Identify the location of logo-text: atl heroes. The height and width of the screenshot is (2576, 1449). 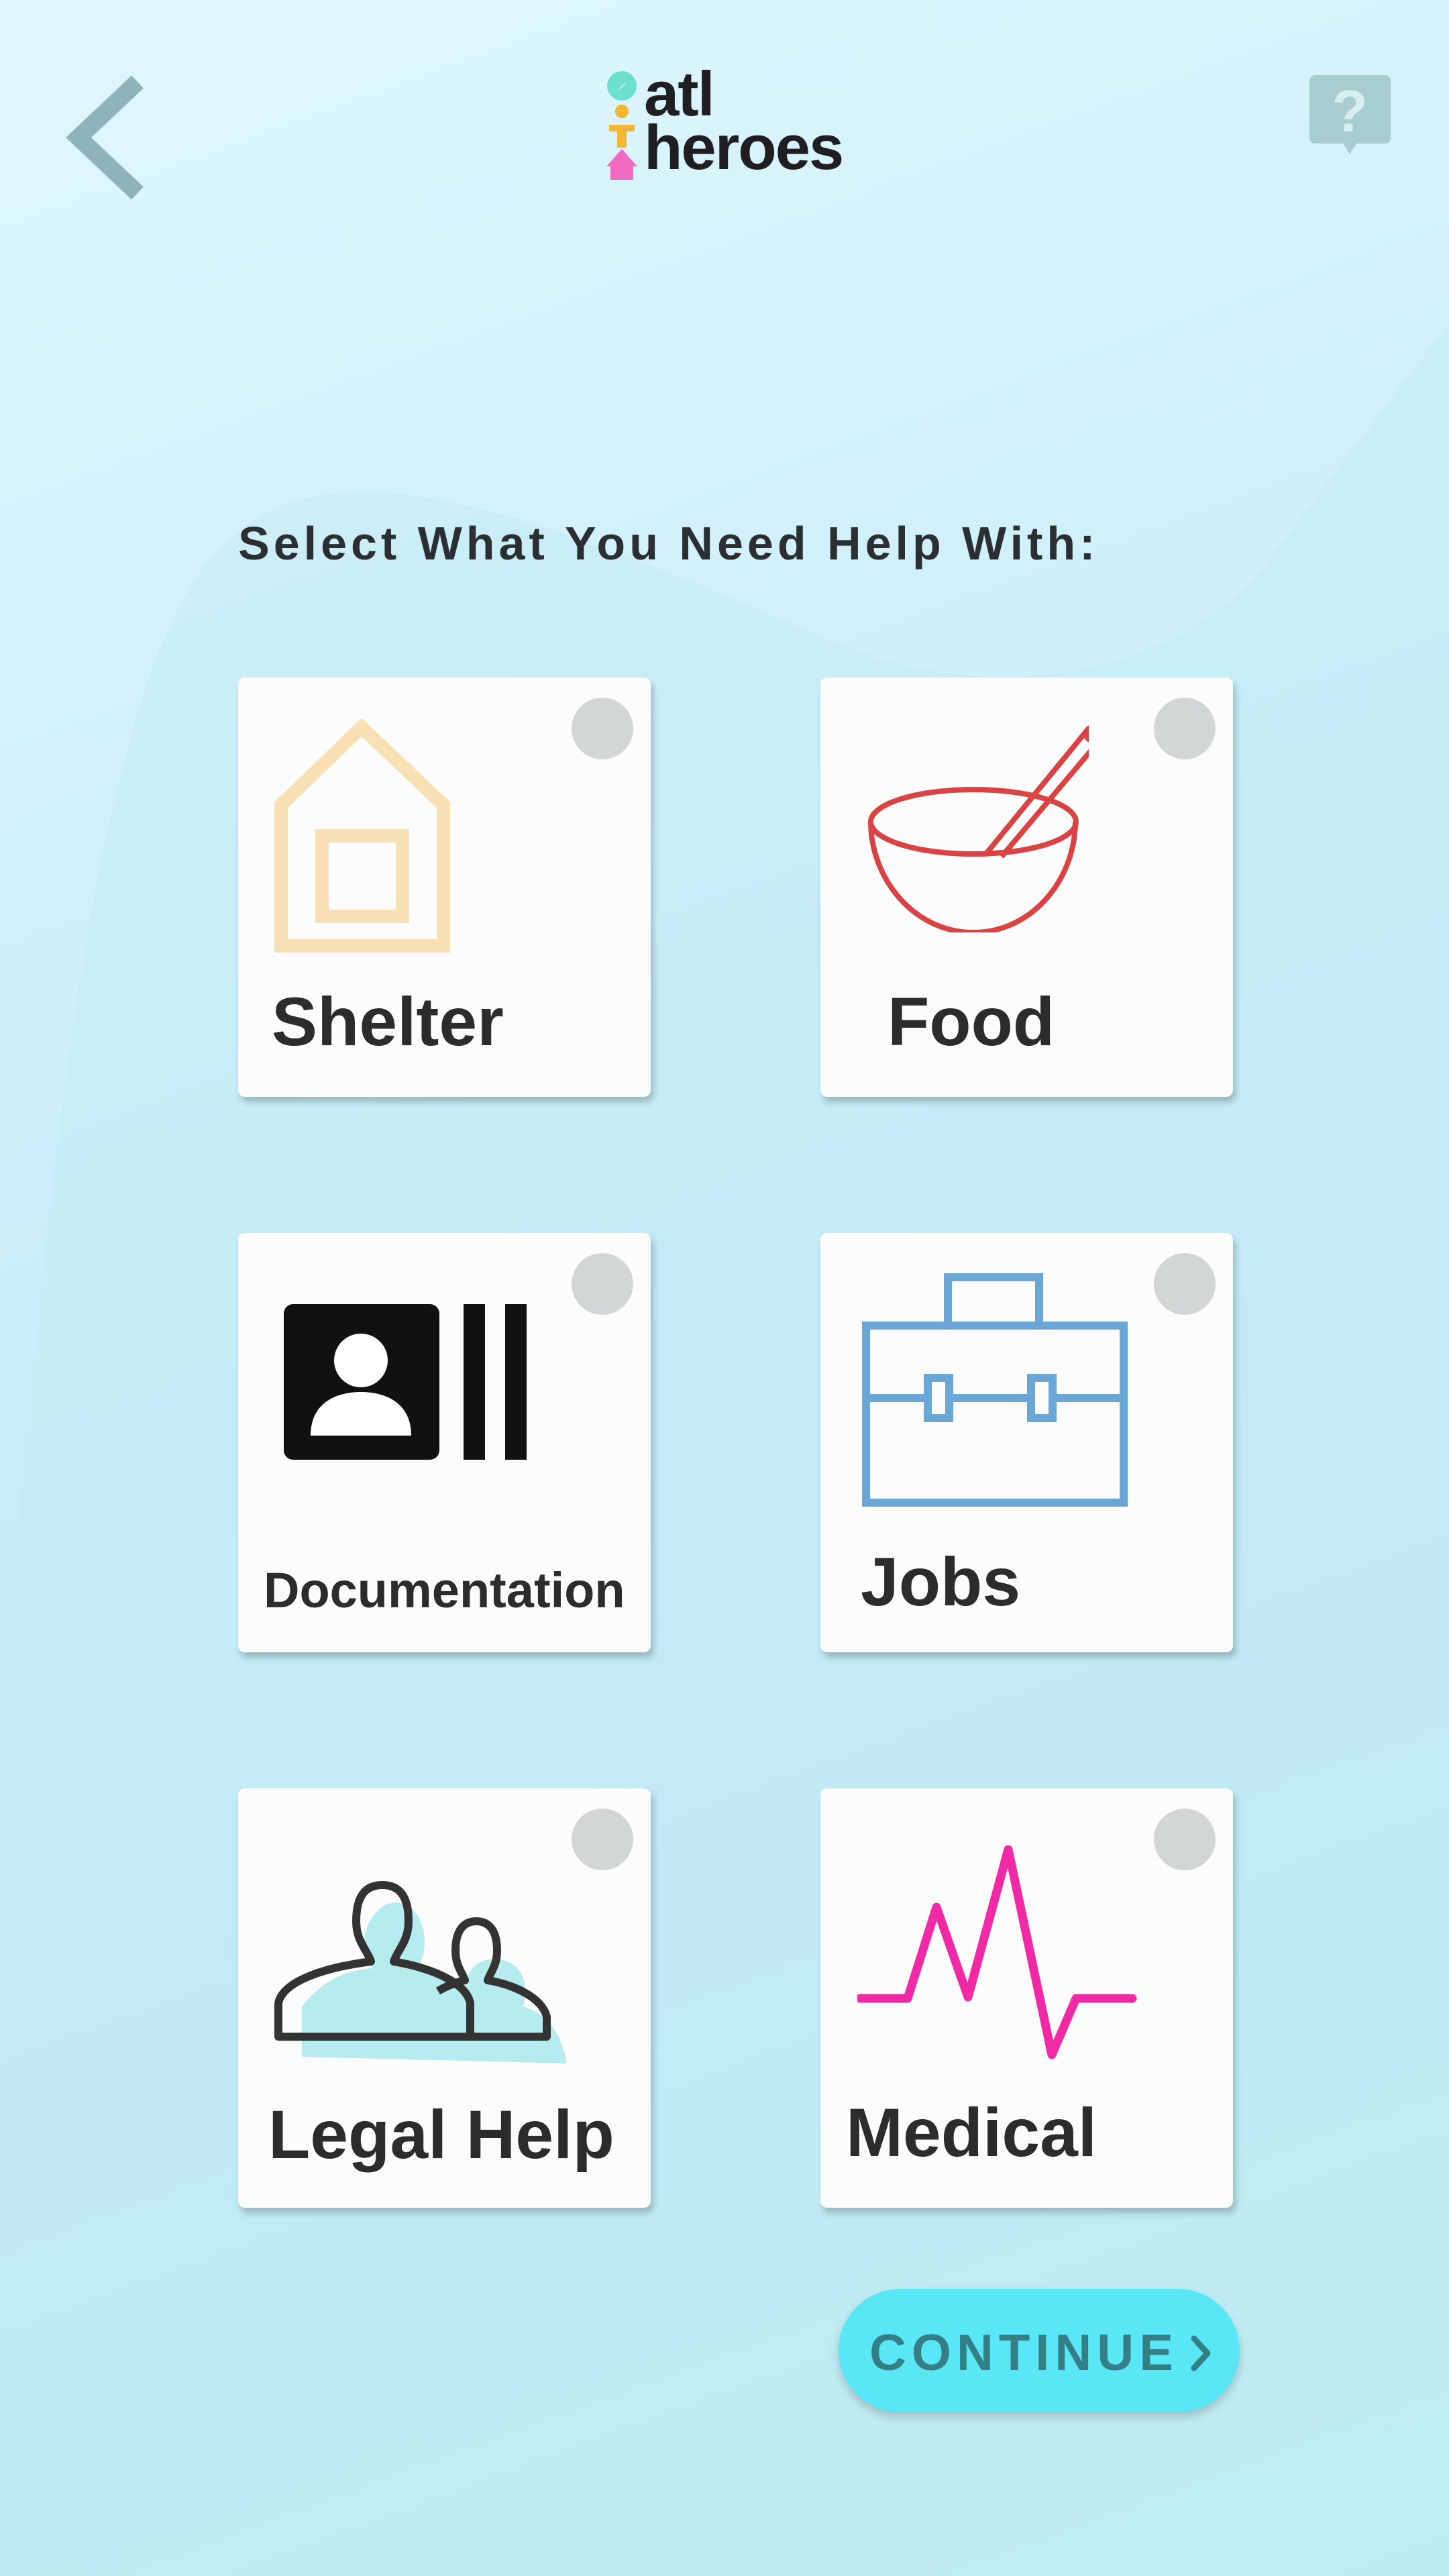
(744, 122).